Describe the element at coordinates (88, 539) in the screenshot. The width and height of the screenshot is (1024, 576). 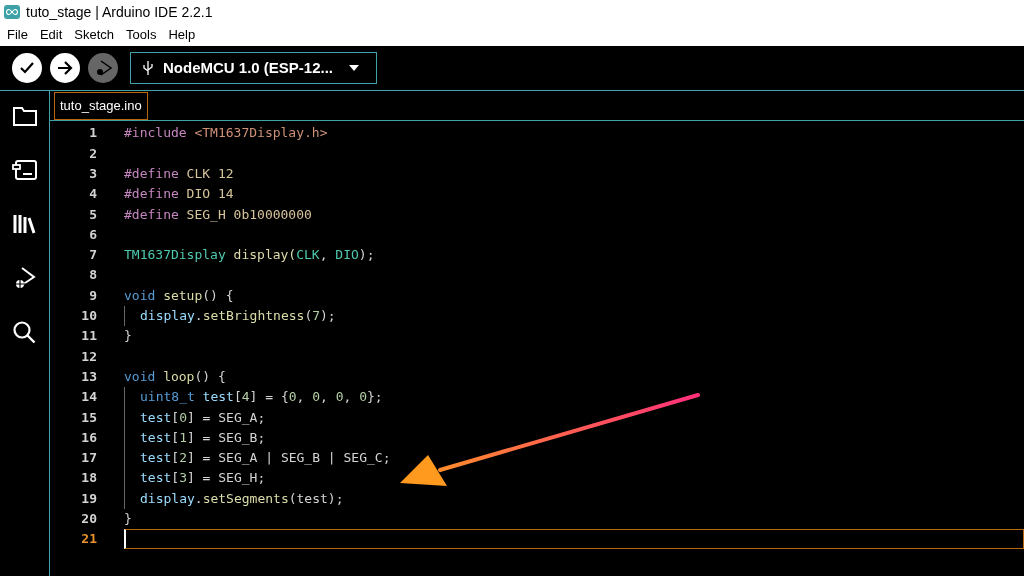
I see `line-number: 21` at that location.